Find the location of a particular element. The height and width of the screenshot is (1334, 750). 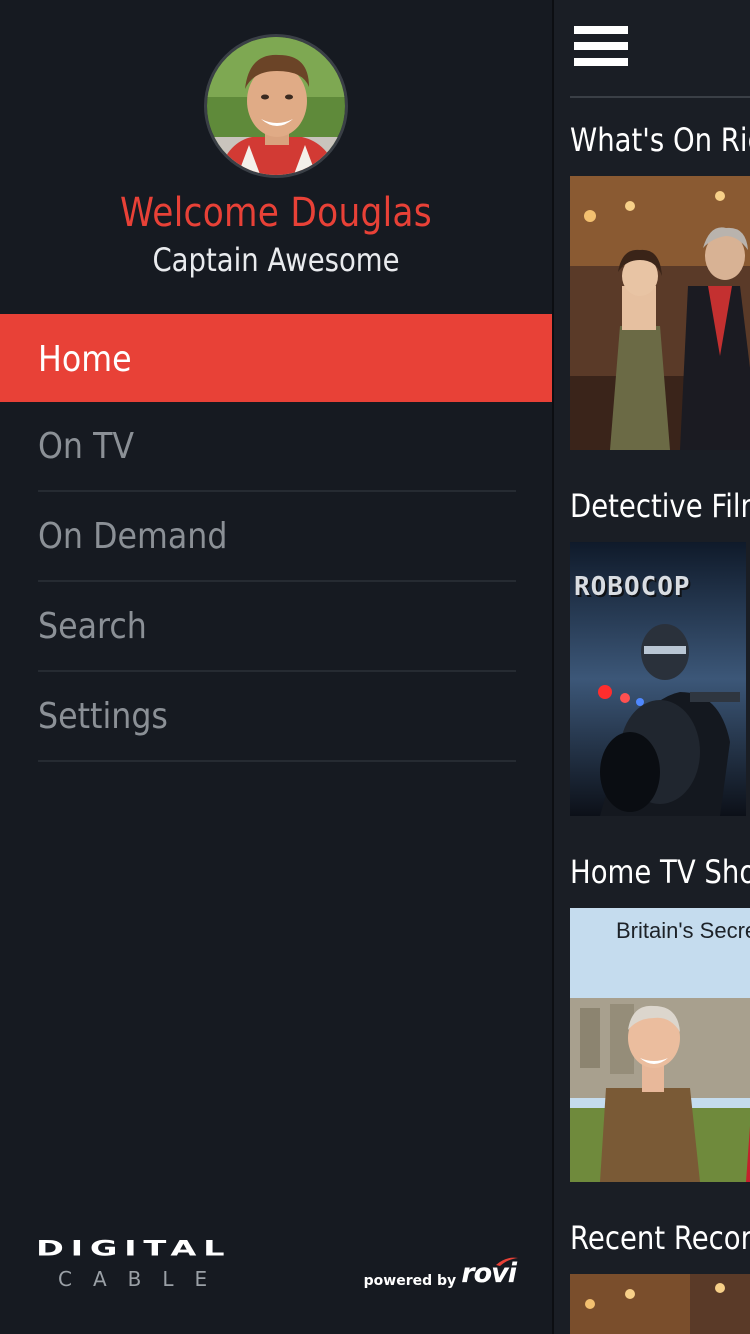

menu-item-search: Search is located at coordinates (276, 627).